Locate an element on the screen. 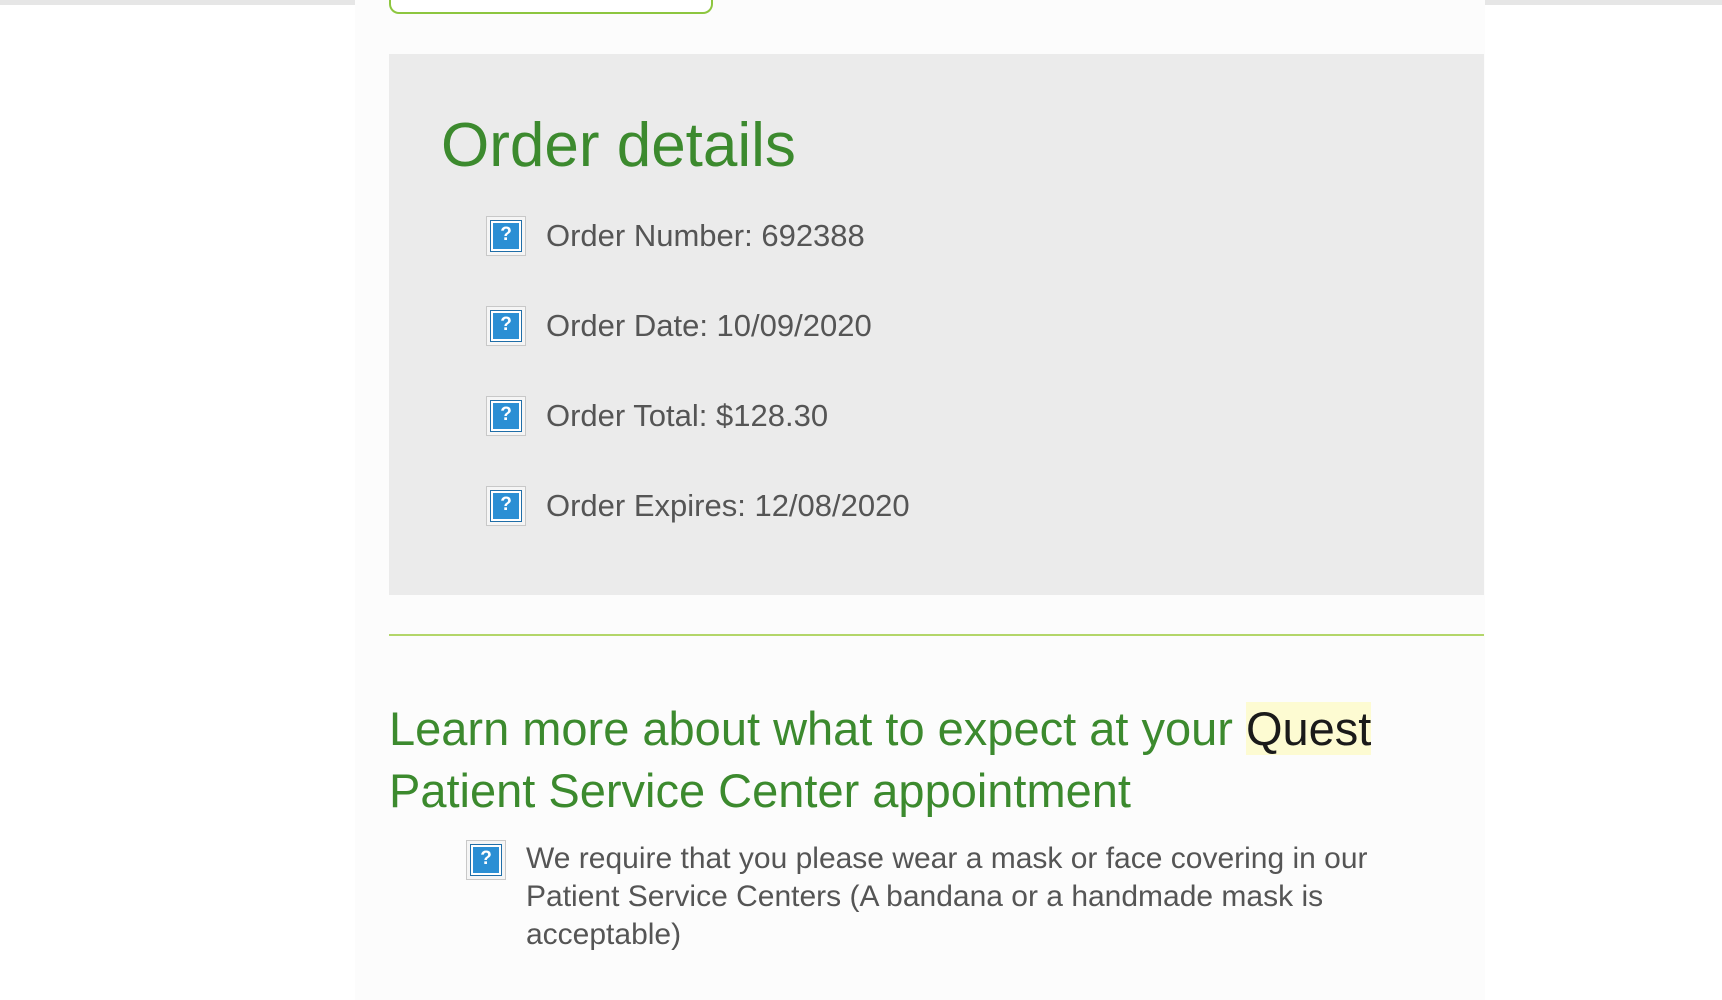 The height and width of the screenshot is (1000, 1722). previous-section-button is located at coordinates (551, 7).